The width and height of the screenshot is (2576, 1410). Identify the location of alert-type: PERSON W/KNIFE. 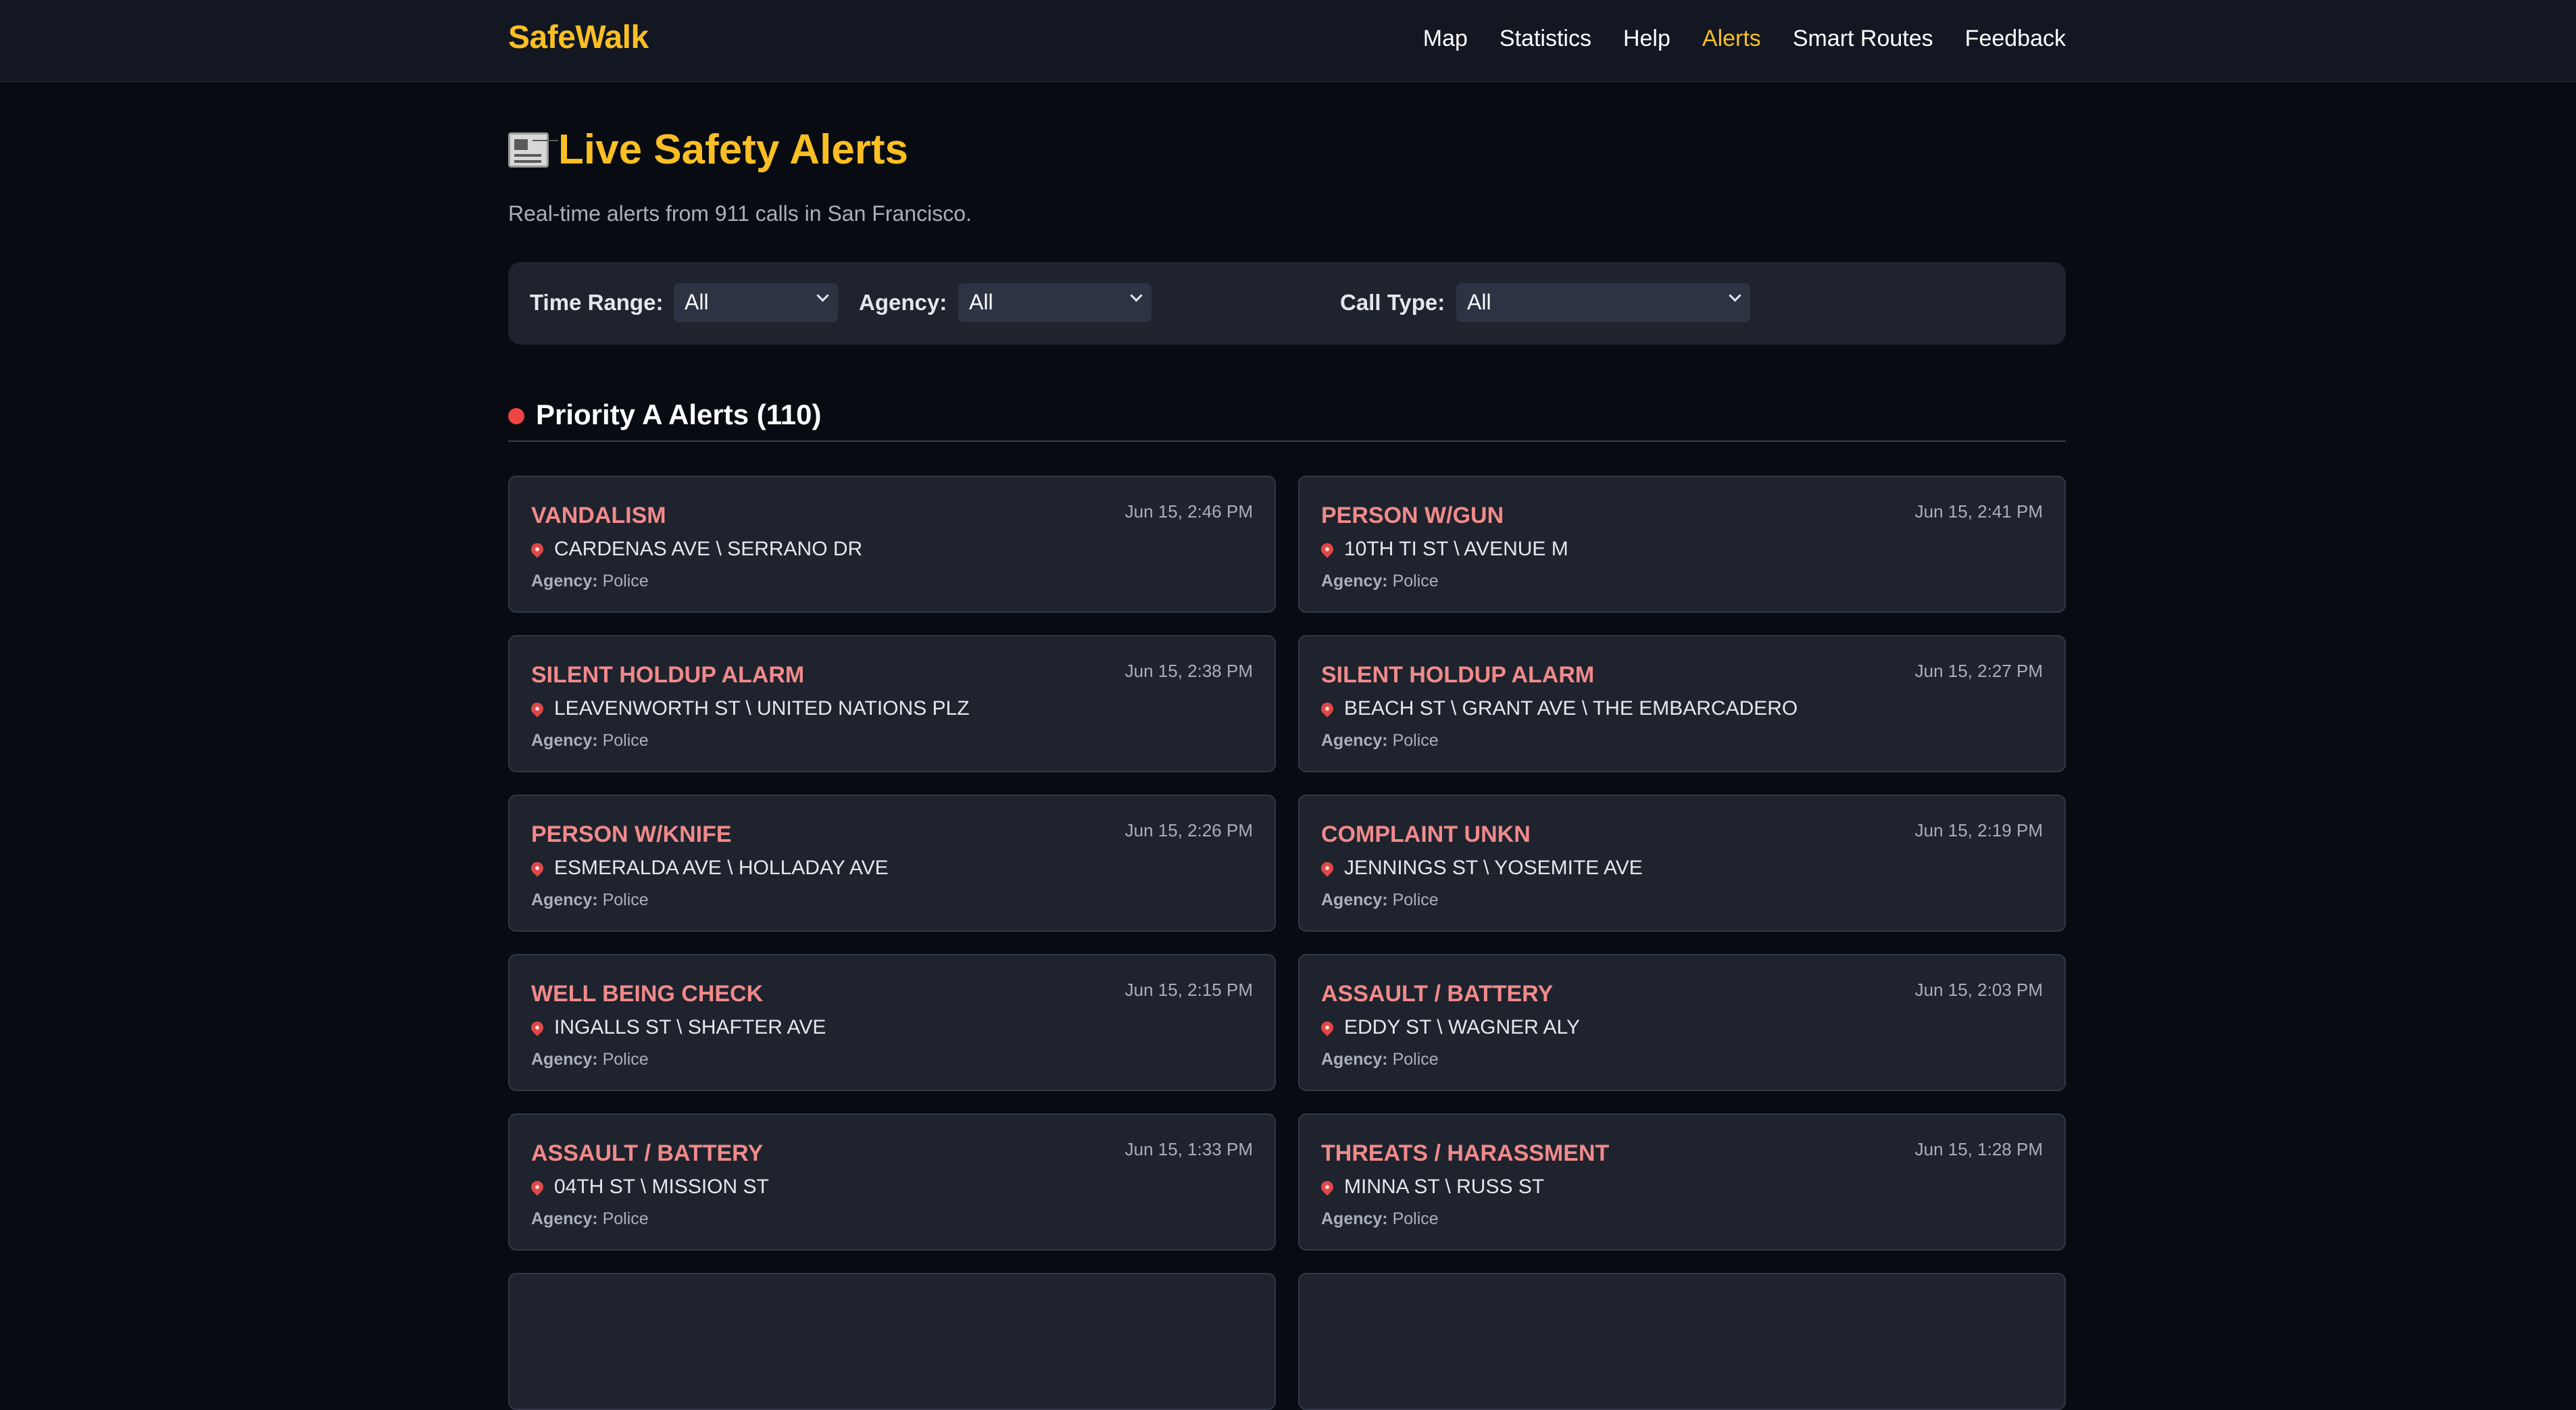
(632, 834).